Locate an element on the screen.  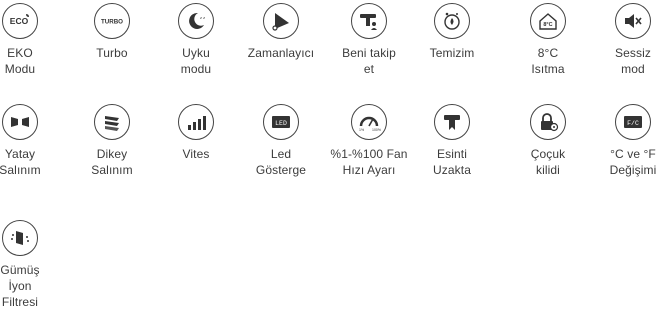
feature-timer: Zamanlayıcı is located at coordinates (281, 32).